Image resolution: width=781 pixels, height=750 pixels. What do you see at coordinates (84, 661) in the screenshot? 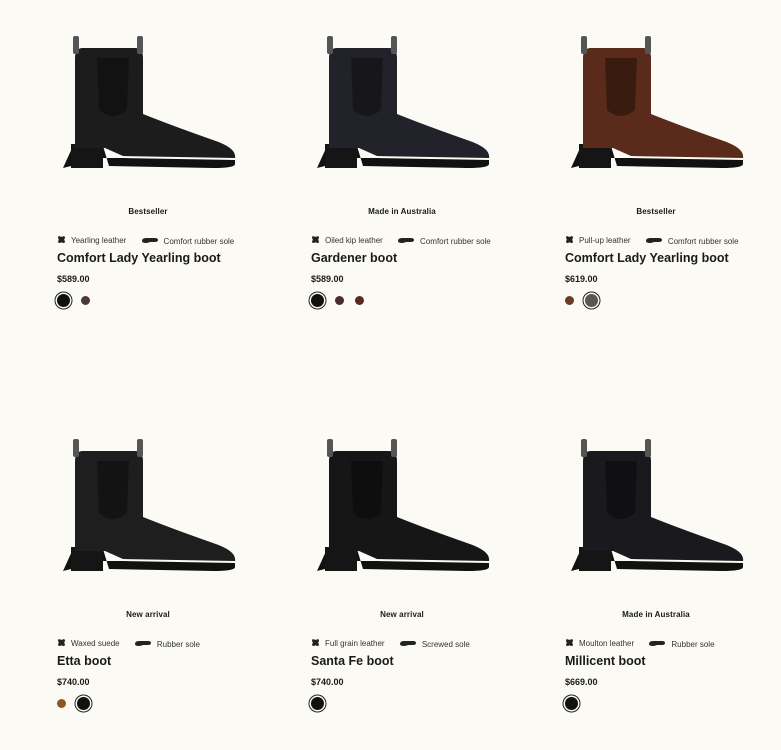
I see `product-name: Etta boot` at bounding box center [84, 661].